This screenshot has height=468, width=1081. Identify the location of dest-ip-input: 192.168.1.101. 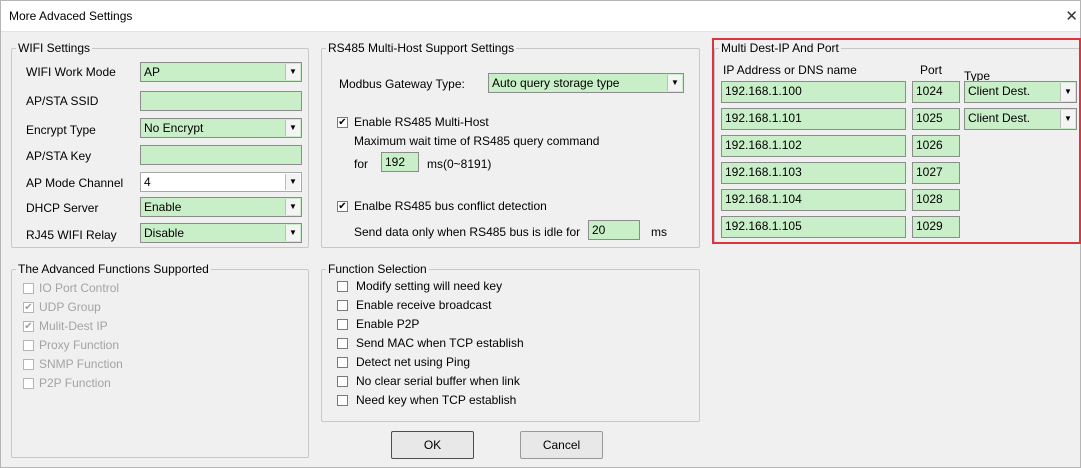
(813, 119).